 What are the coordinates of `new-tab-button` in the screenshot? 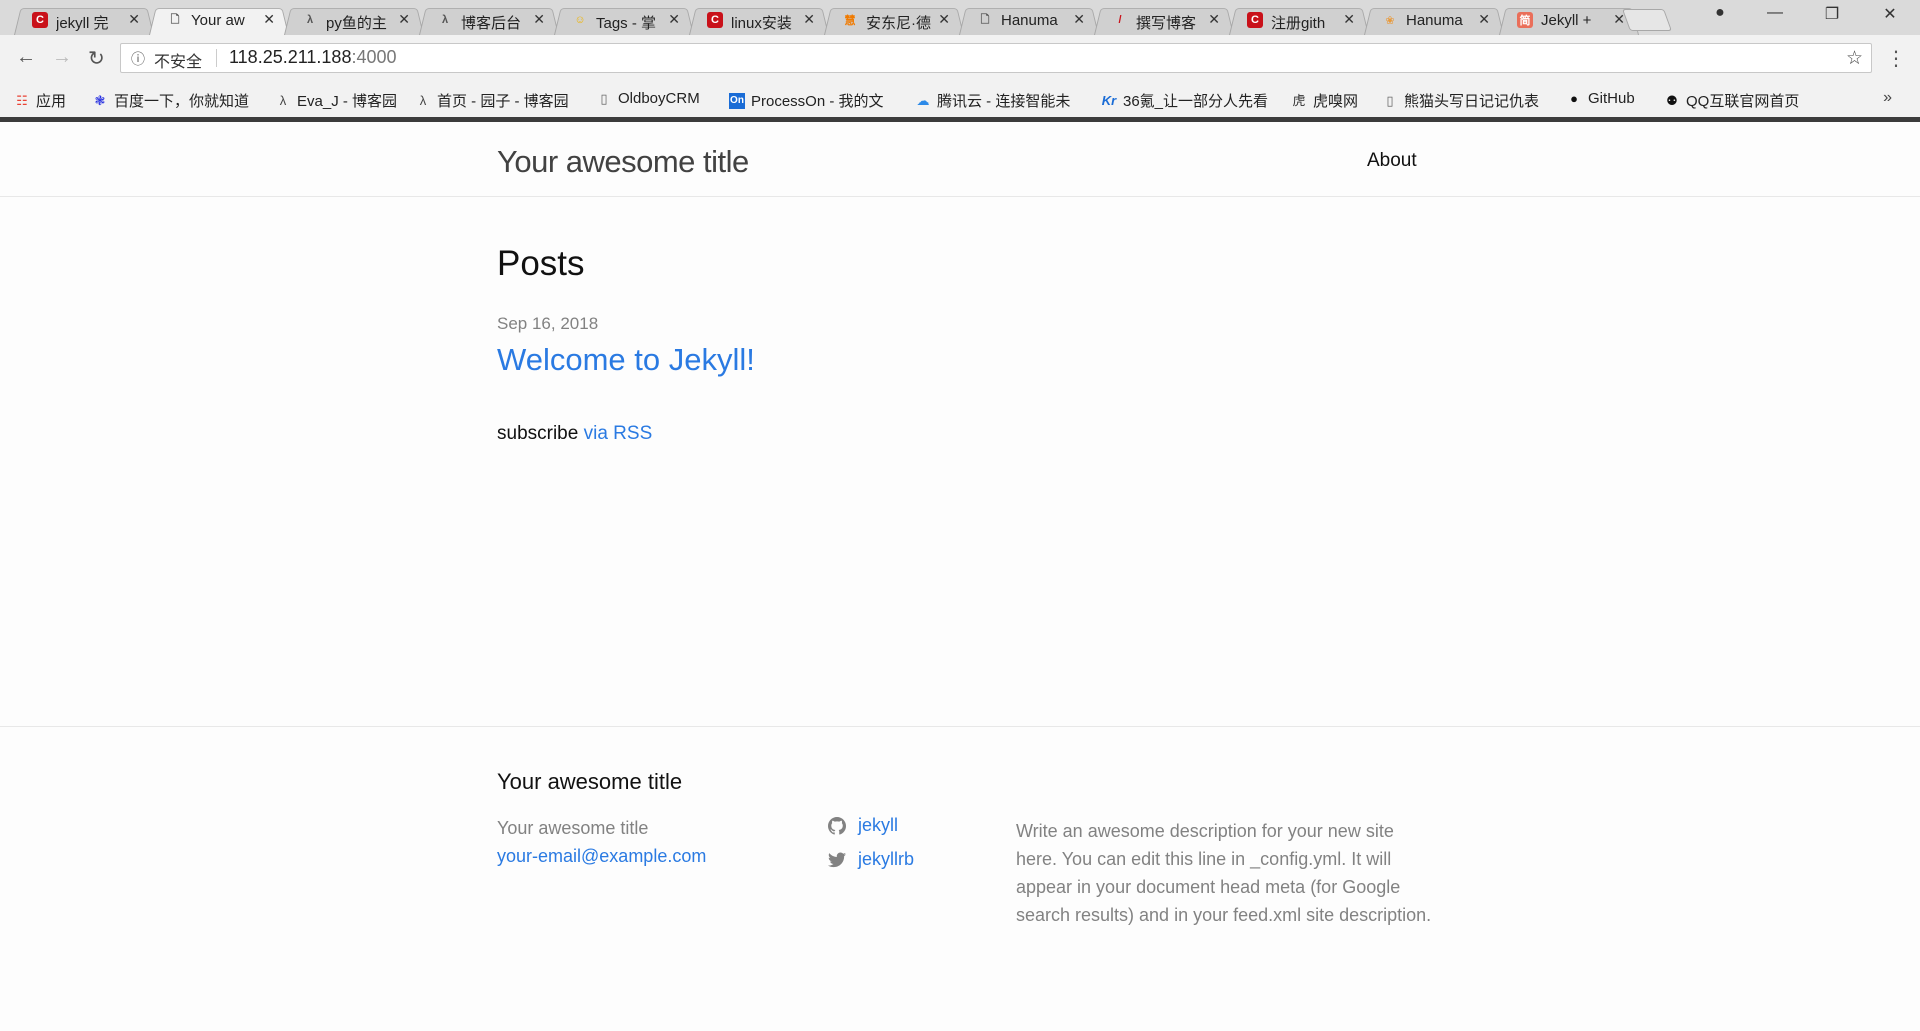 It's located at (1647, 20).